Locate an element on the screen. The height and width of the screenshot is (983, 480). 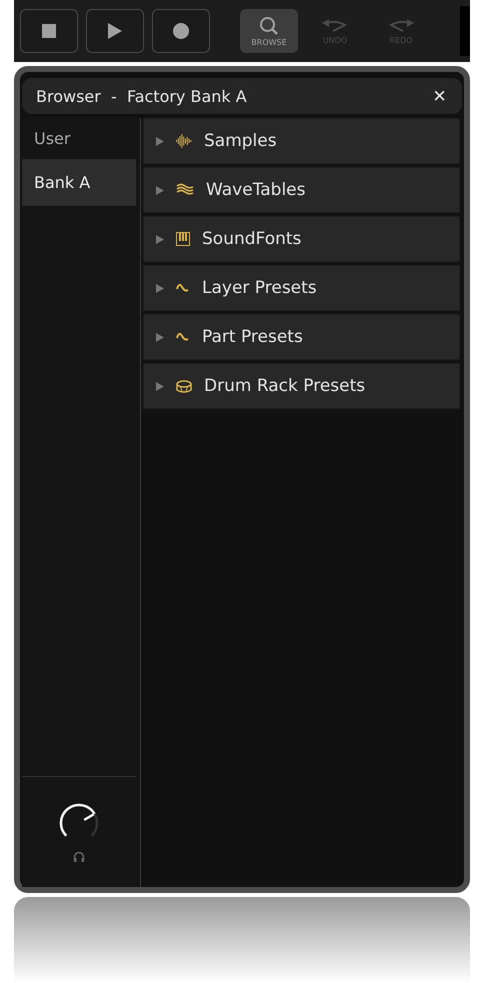
record-icon is located at coordinates (181, 31).